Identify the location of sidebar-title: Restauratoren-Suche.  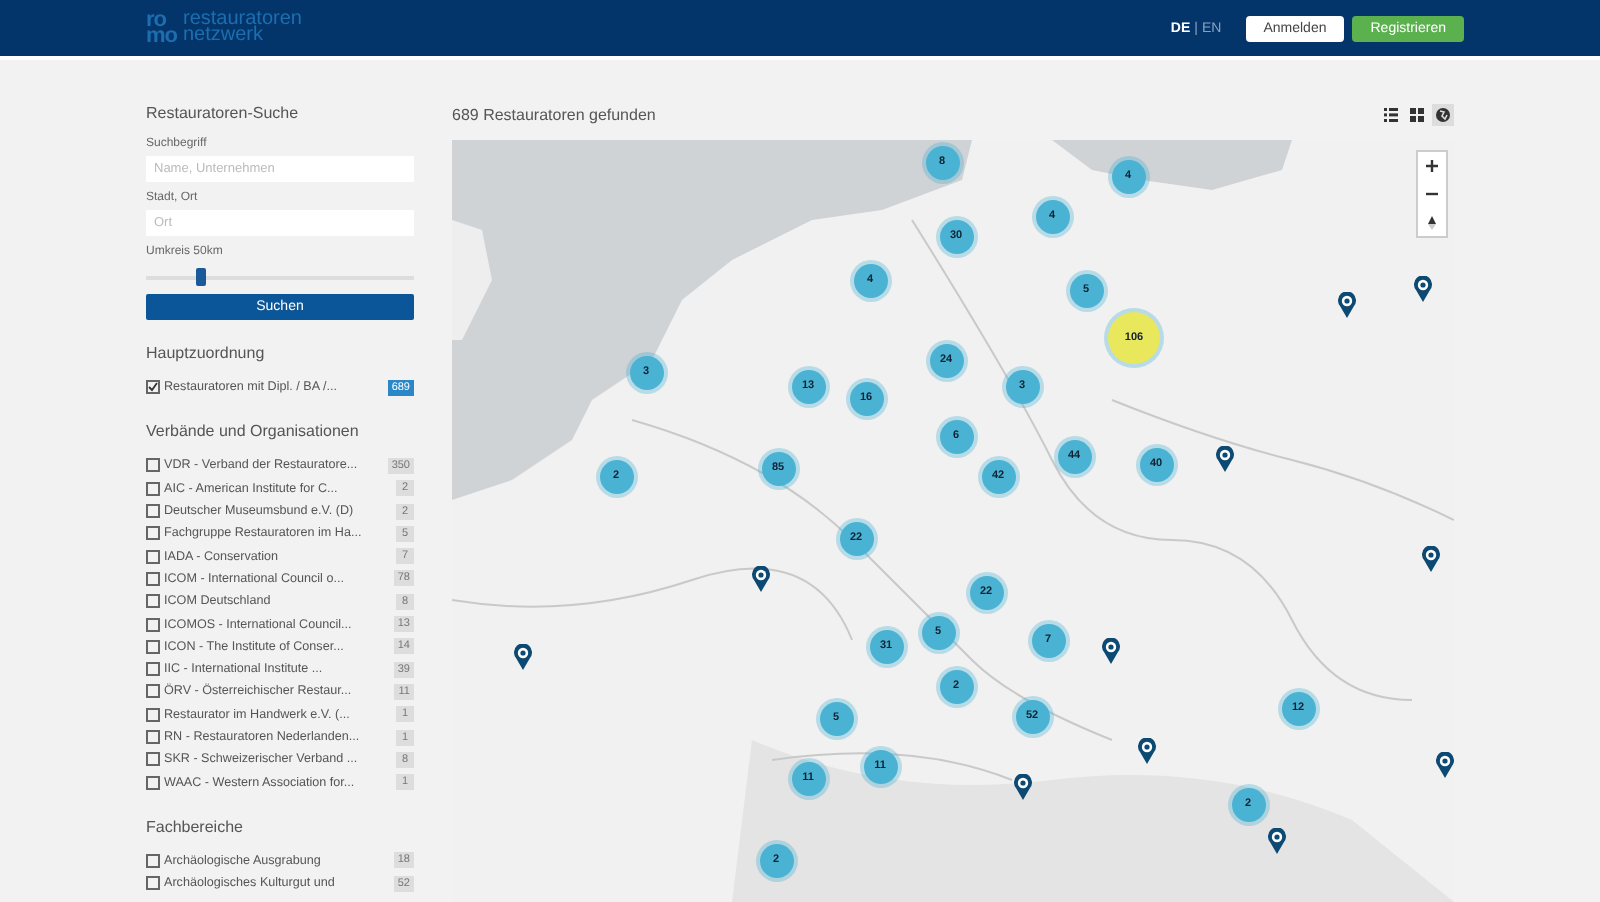
(223, 115).